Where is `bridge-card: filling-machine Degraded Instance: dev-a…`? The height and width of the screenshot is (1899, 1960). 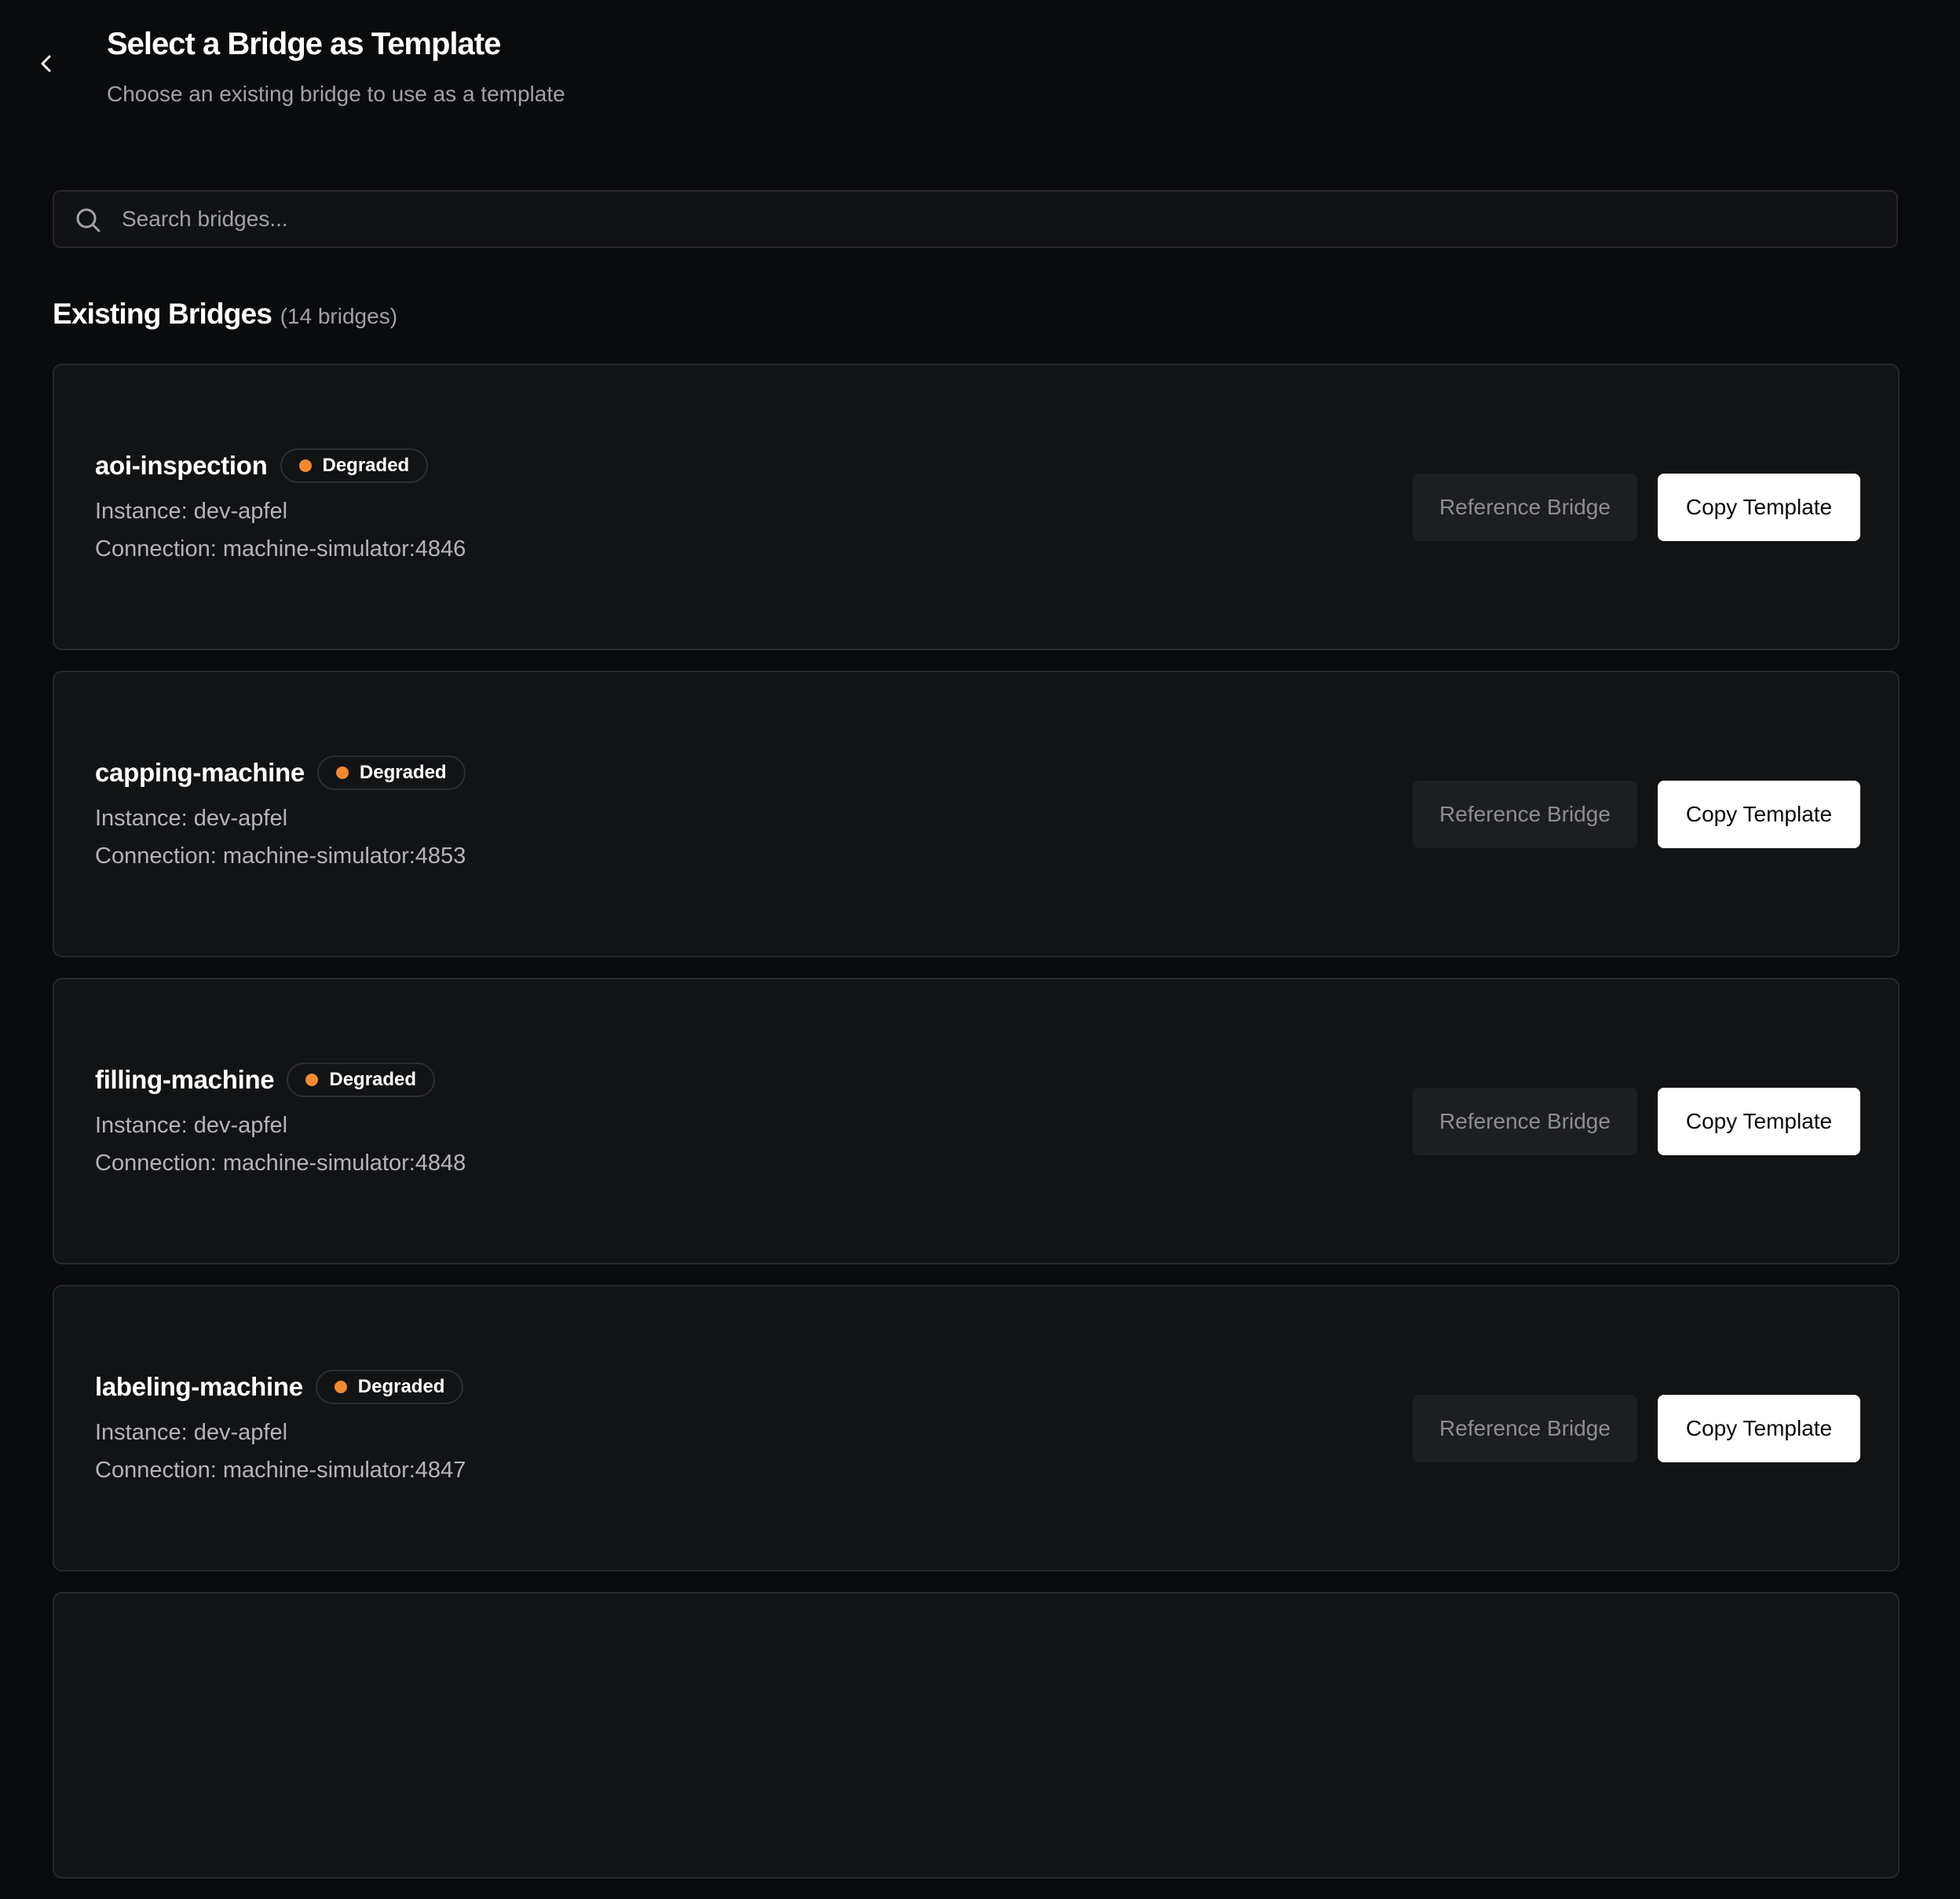 bridge-card: filling-machine Degraded Instance: dev-a… is located at coordinates (976, 1121).